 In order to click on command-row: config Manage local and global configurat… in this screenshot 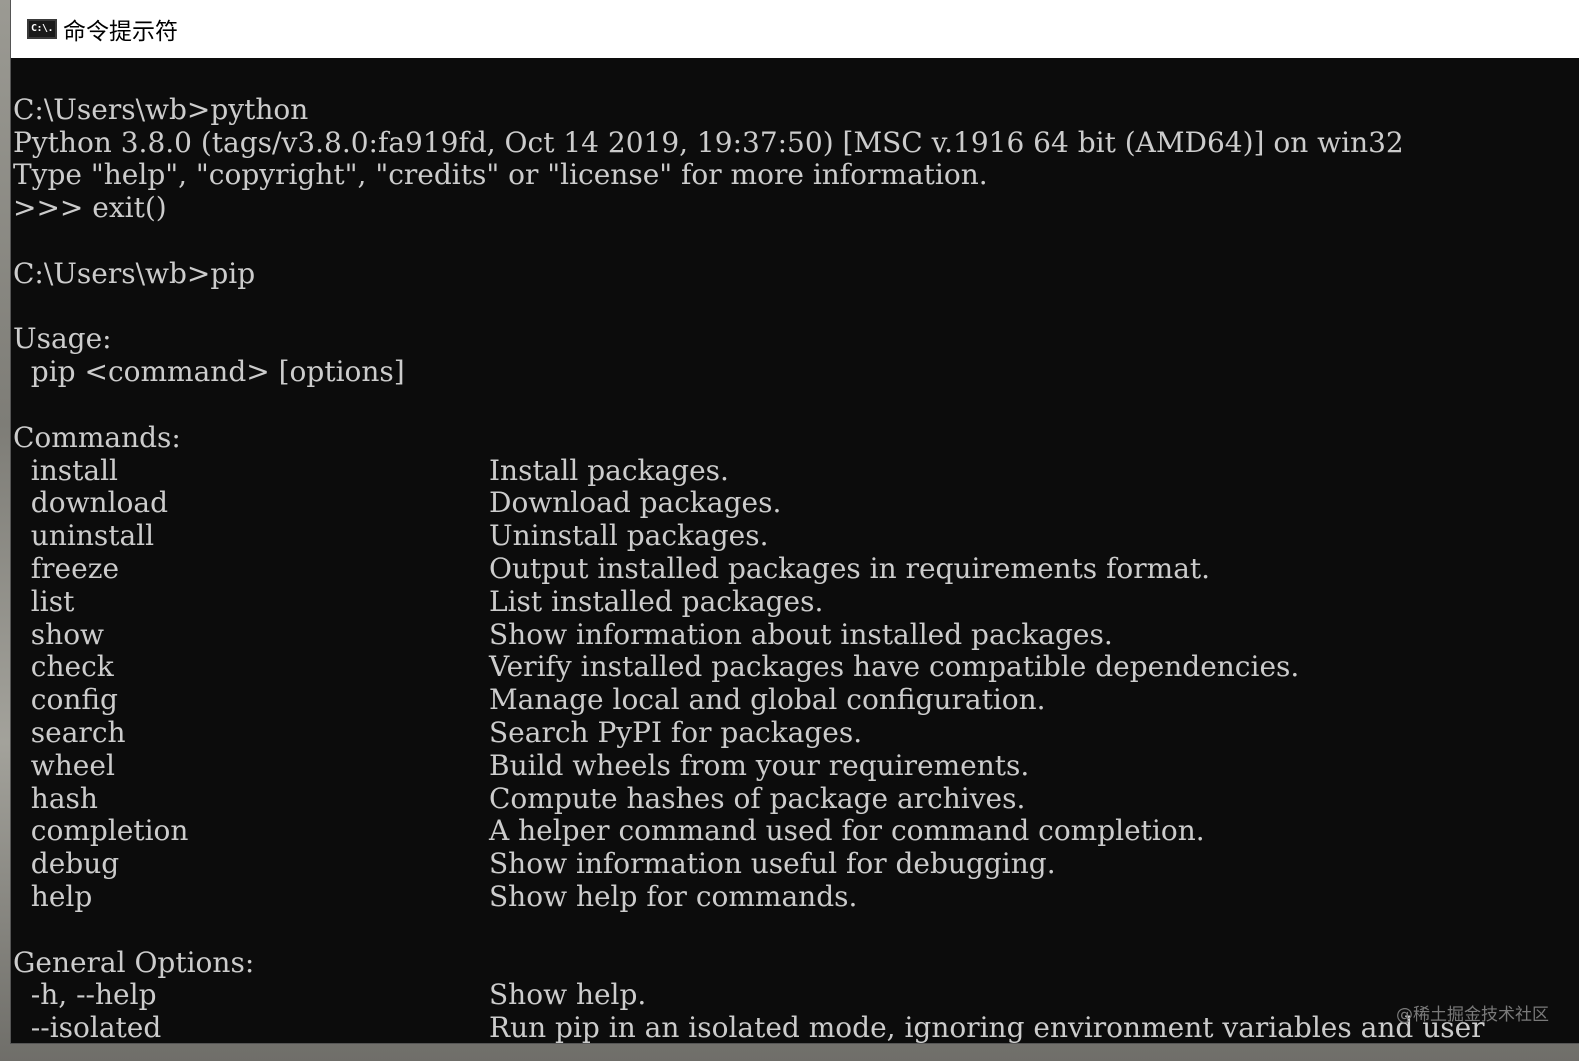, I will do `click(796, 699)`.